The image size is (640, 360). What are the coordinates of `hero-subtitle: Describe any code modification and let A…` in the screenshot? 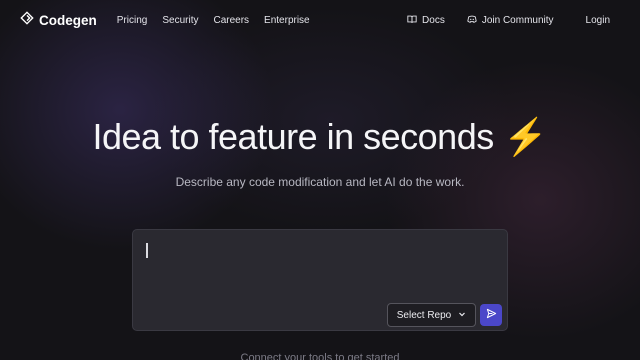 It's located at (320, 182).